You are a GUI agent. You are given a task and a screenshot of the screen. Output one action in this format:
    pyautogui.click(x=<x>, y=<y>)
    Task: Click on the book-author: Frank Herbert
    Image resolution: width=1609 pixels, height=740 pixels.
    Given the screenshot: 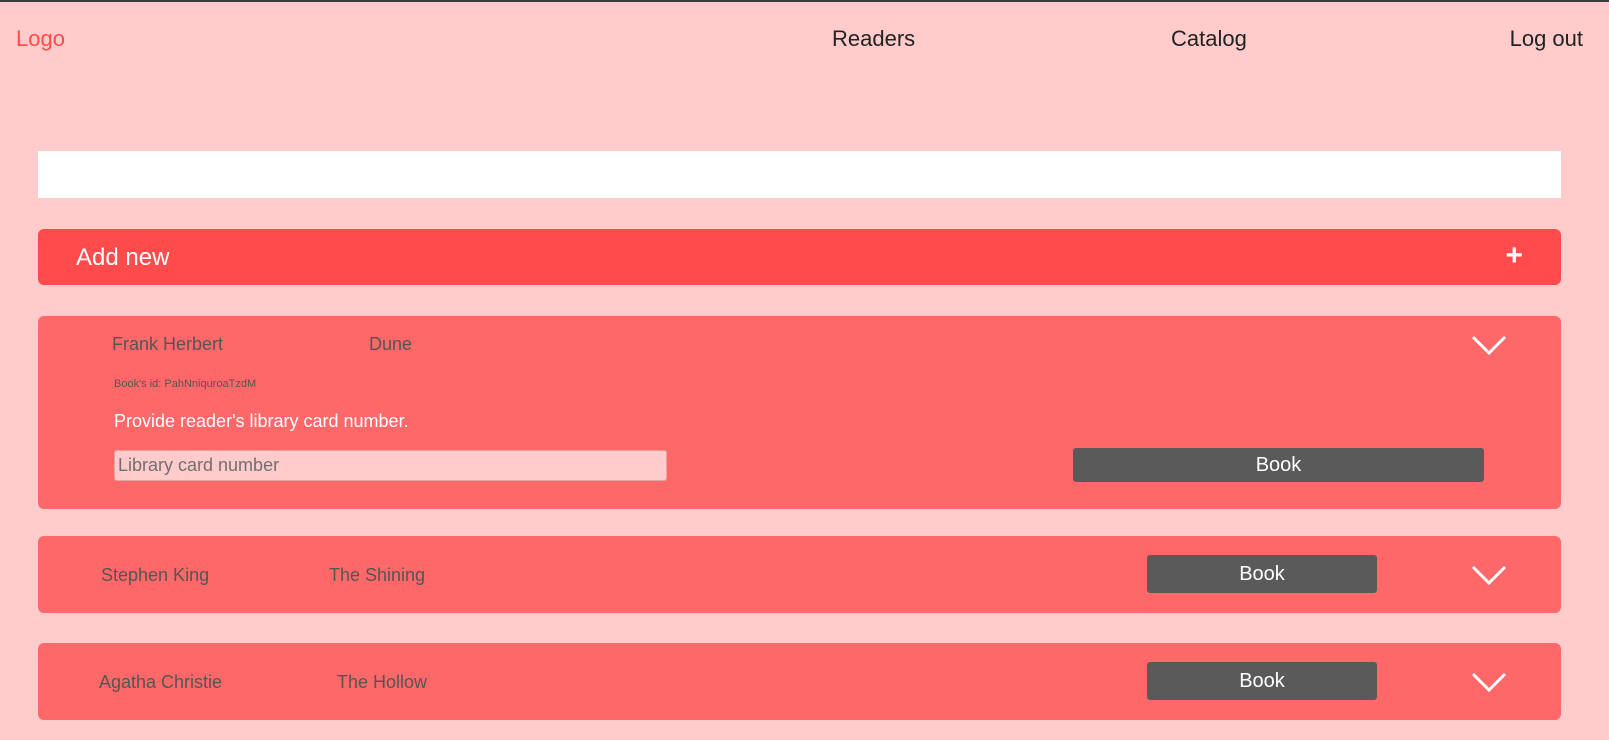 What is the action you would take?
    pyautogui.click(x=168, y=344)
    